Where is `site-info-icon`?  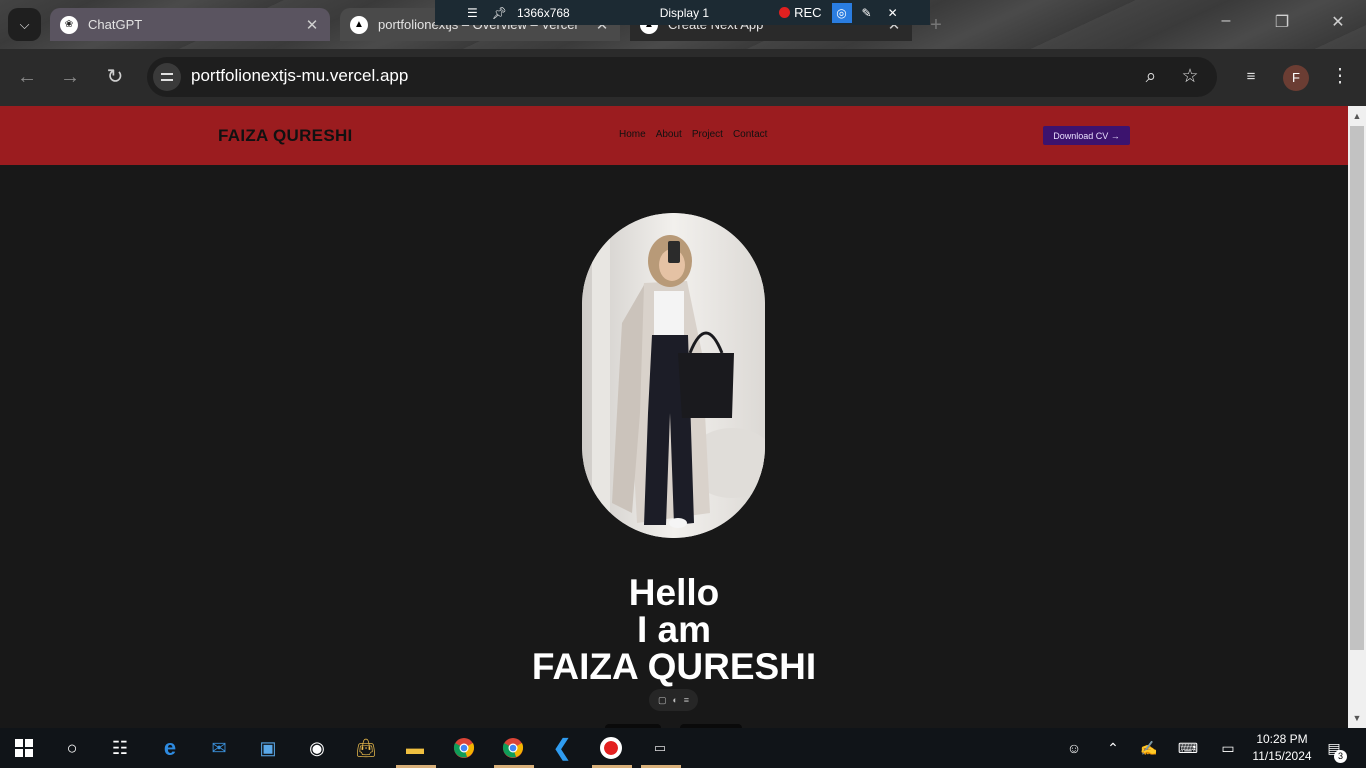
site-info-icon is located at coordinates (167, 77).